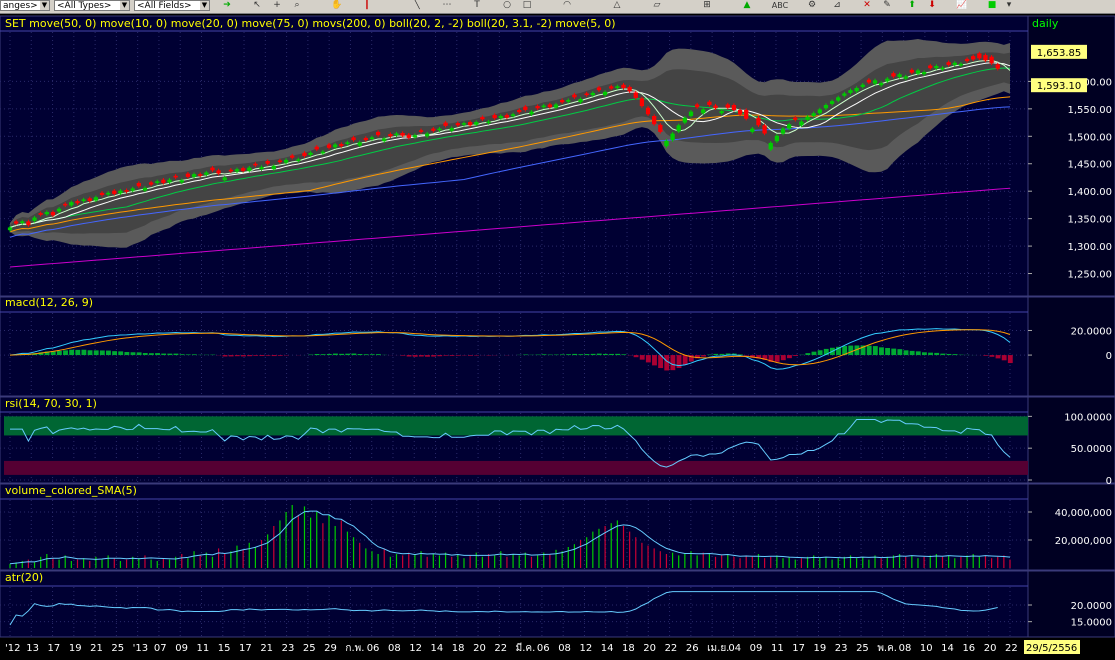 The image size is (1115, 660). Describe the element at coordinates (1059, 53) in the screenshot. I see `price-label-text: 1,653.85` at that location.